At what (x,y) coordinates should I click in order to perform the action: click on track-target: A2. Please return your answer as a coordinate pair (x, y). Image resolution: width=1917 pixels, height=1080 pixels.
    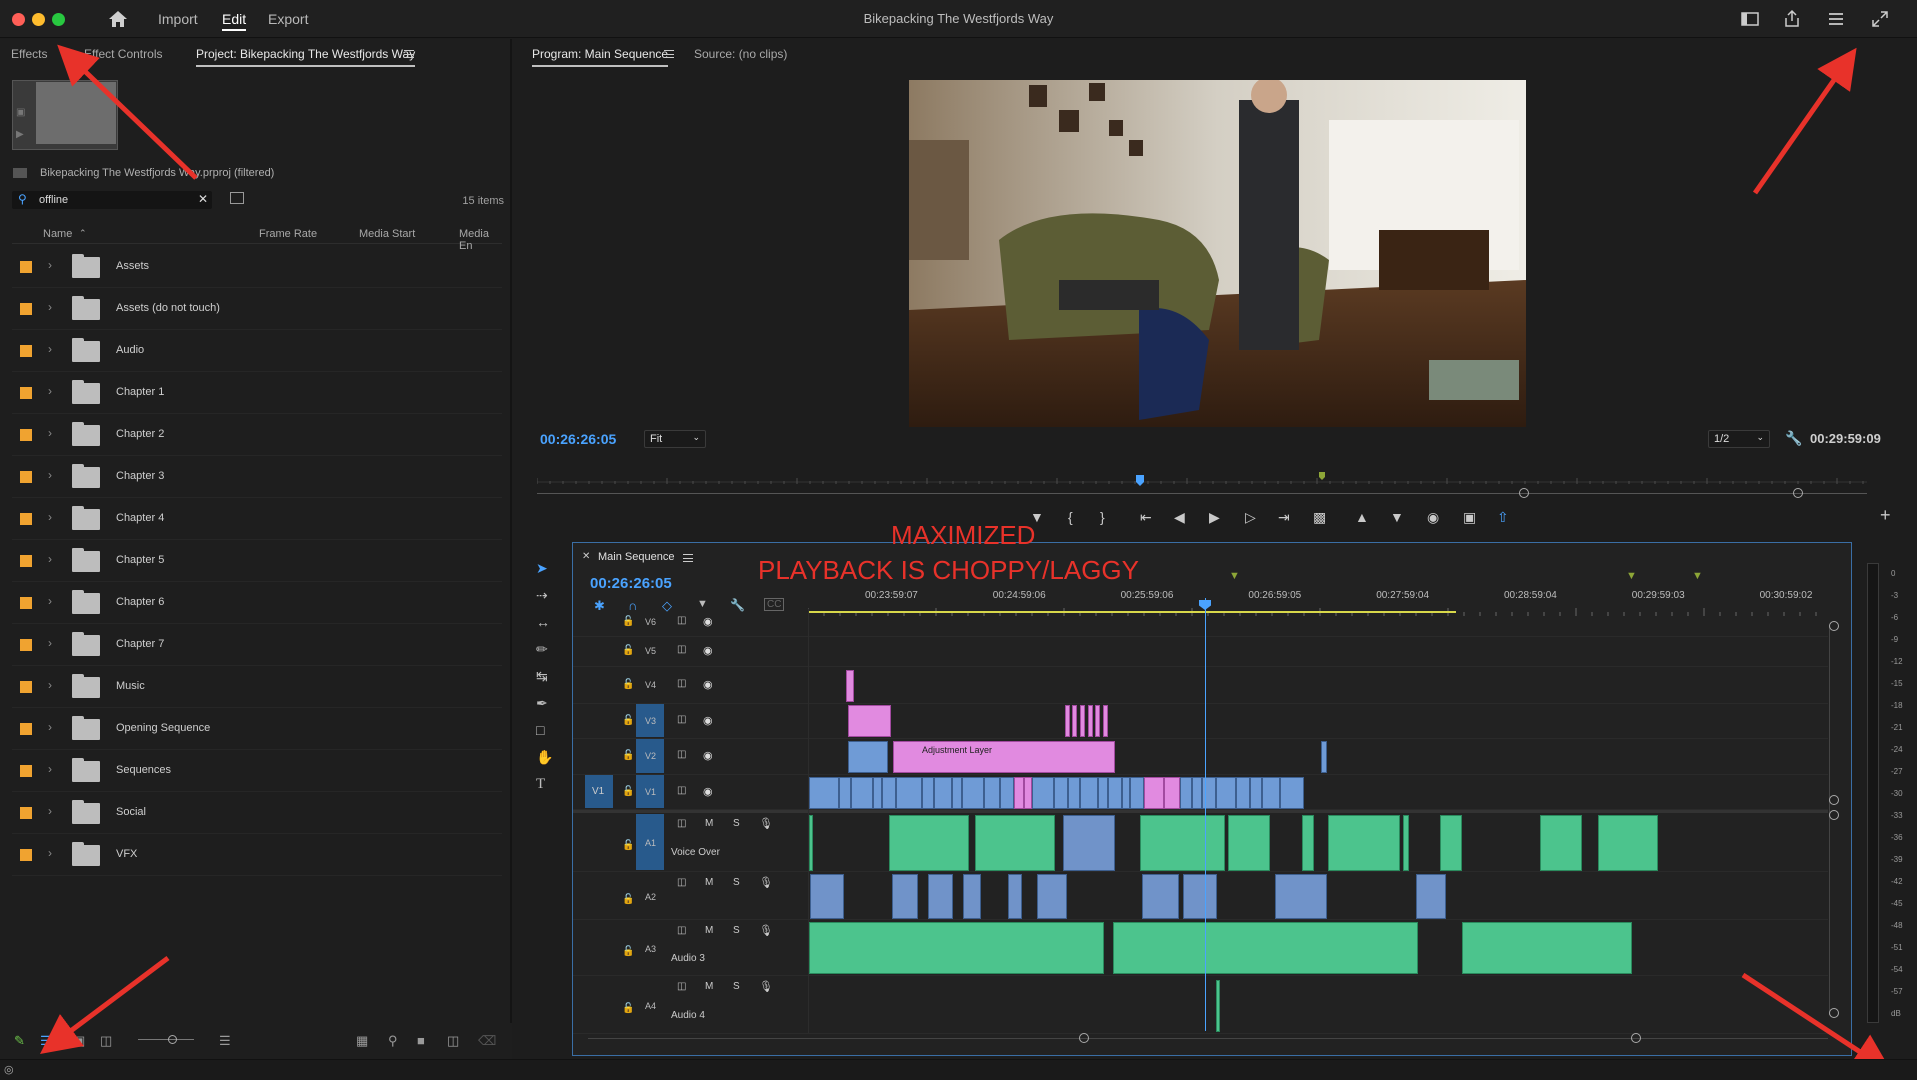
    Looking at the image, I should click on (650, 895).